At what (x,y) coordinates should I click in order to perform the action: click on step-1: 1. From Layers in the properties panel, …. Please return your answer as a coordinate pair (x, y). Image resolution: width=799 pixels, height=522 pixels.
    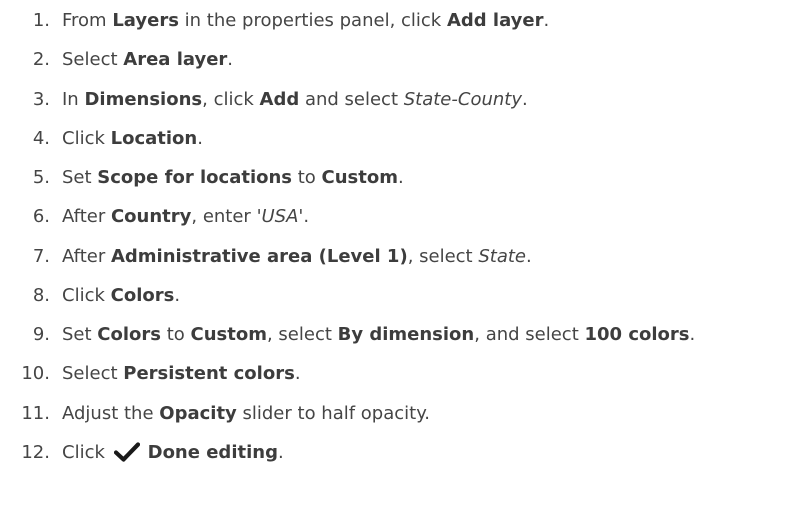
    Looking at the image, I should click on (399, 20).